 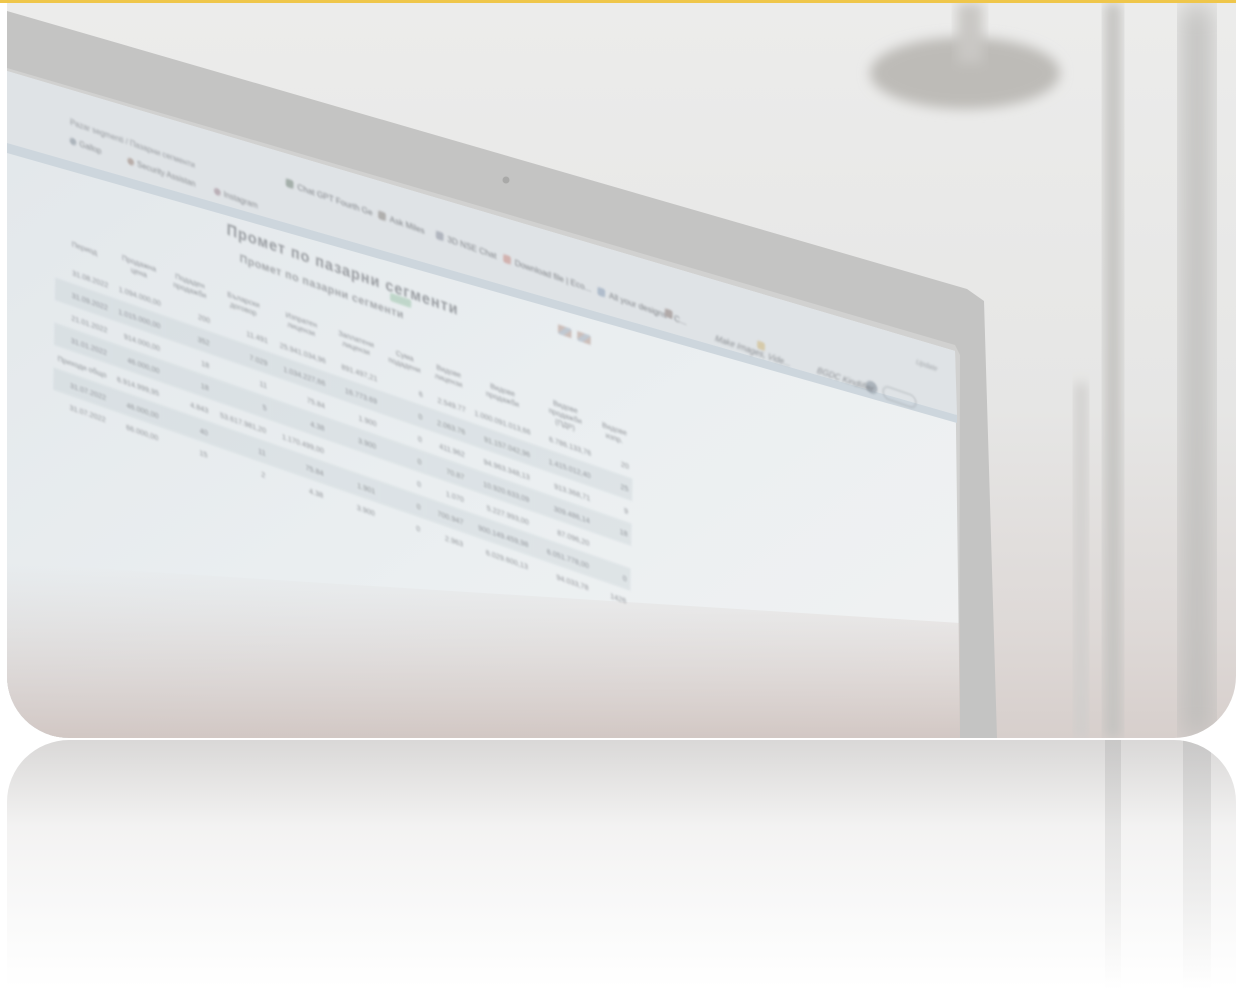 What do you see at coordinates (584, 338) in the screenshot?
I see `flag-uk-icon` at bounding box center [584, 338].